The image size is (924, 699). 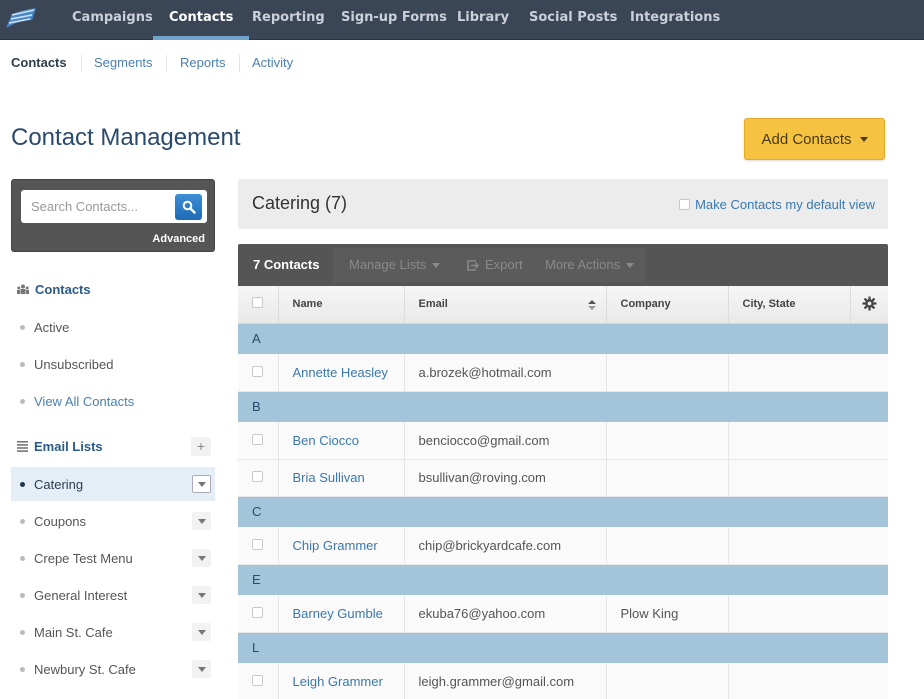 I want to click on nav-social-posts: Social Posts, so click(x=573, y=20).